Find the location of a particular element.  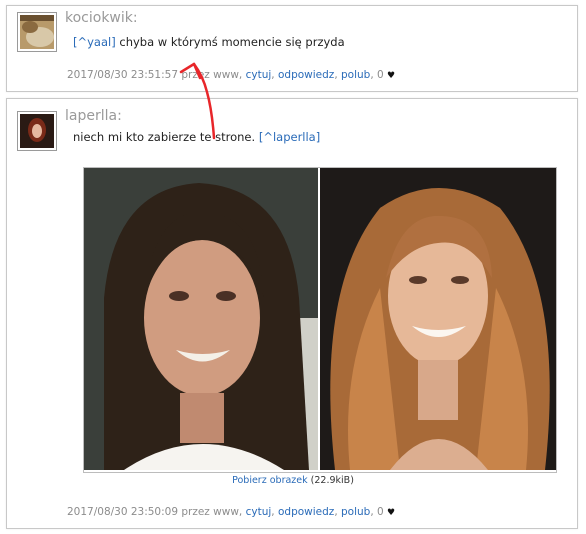

woman-avatar-image is located at coordinates (37, 131).